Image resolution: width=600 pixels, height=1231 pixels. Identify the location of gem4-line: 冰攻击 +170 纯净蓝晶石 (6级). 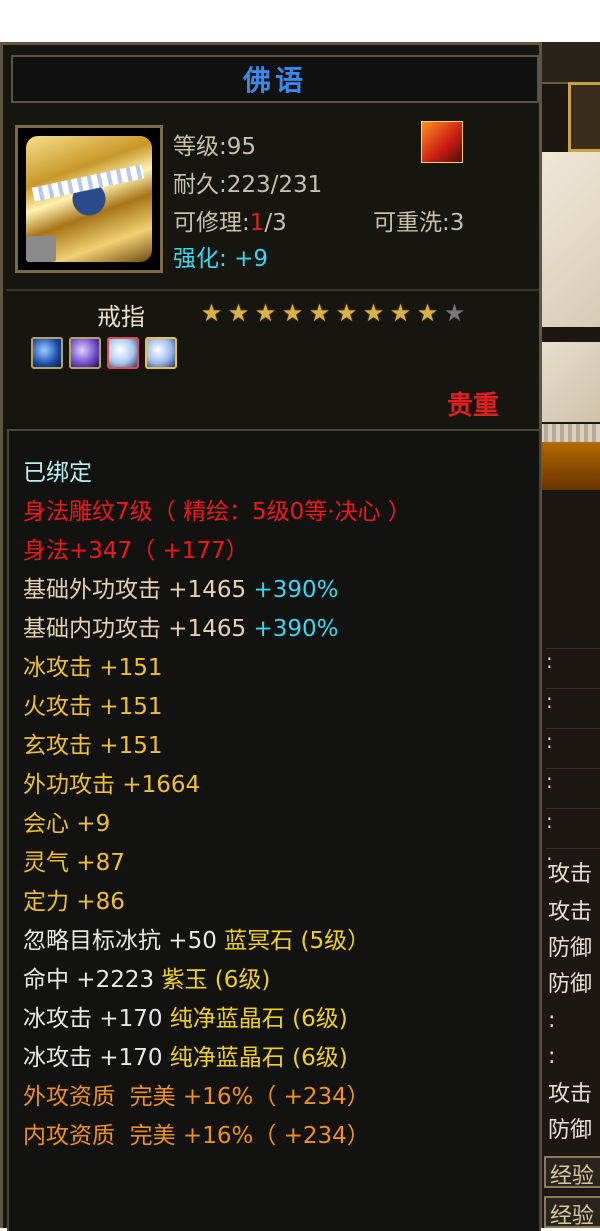
(185, 1055).